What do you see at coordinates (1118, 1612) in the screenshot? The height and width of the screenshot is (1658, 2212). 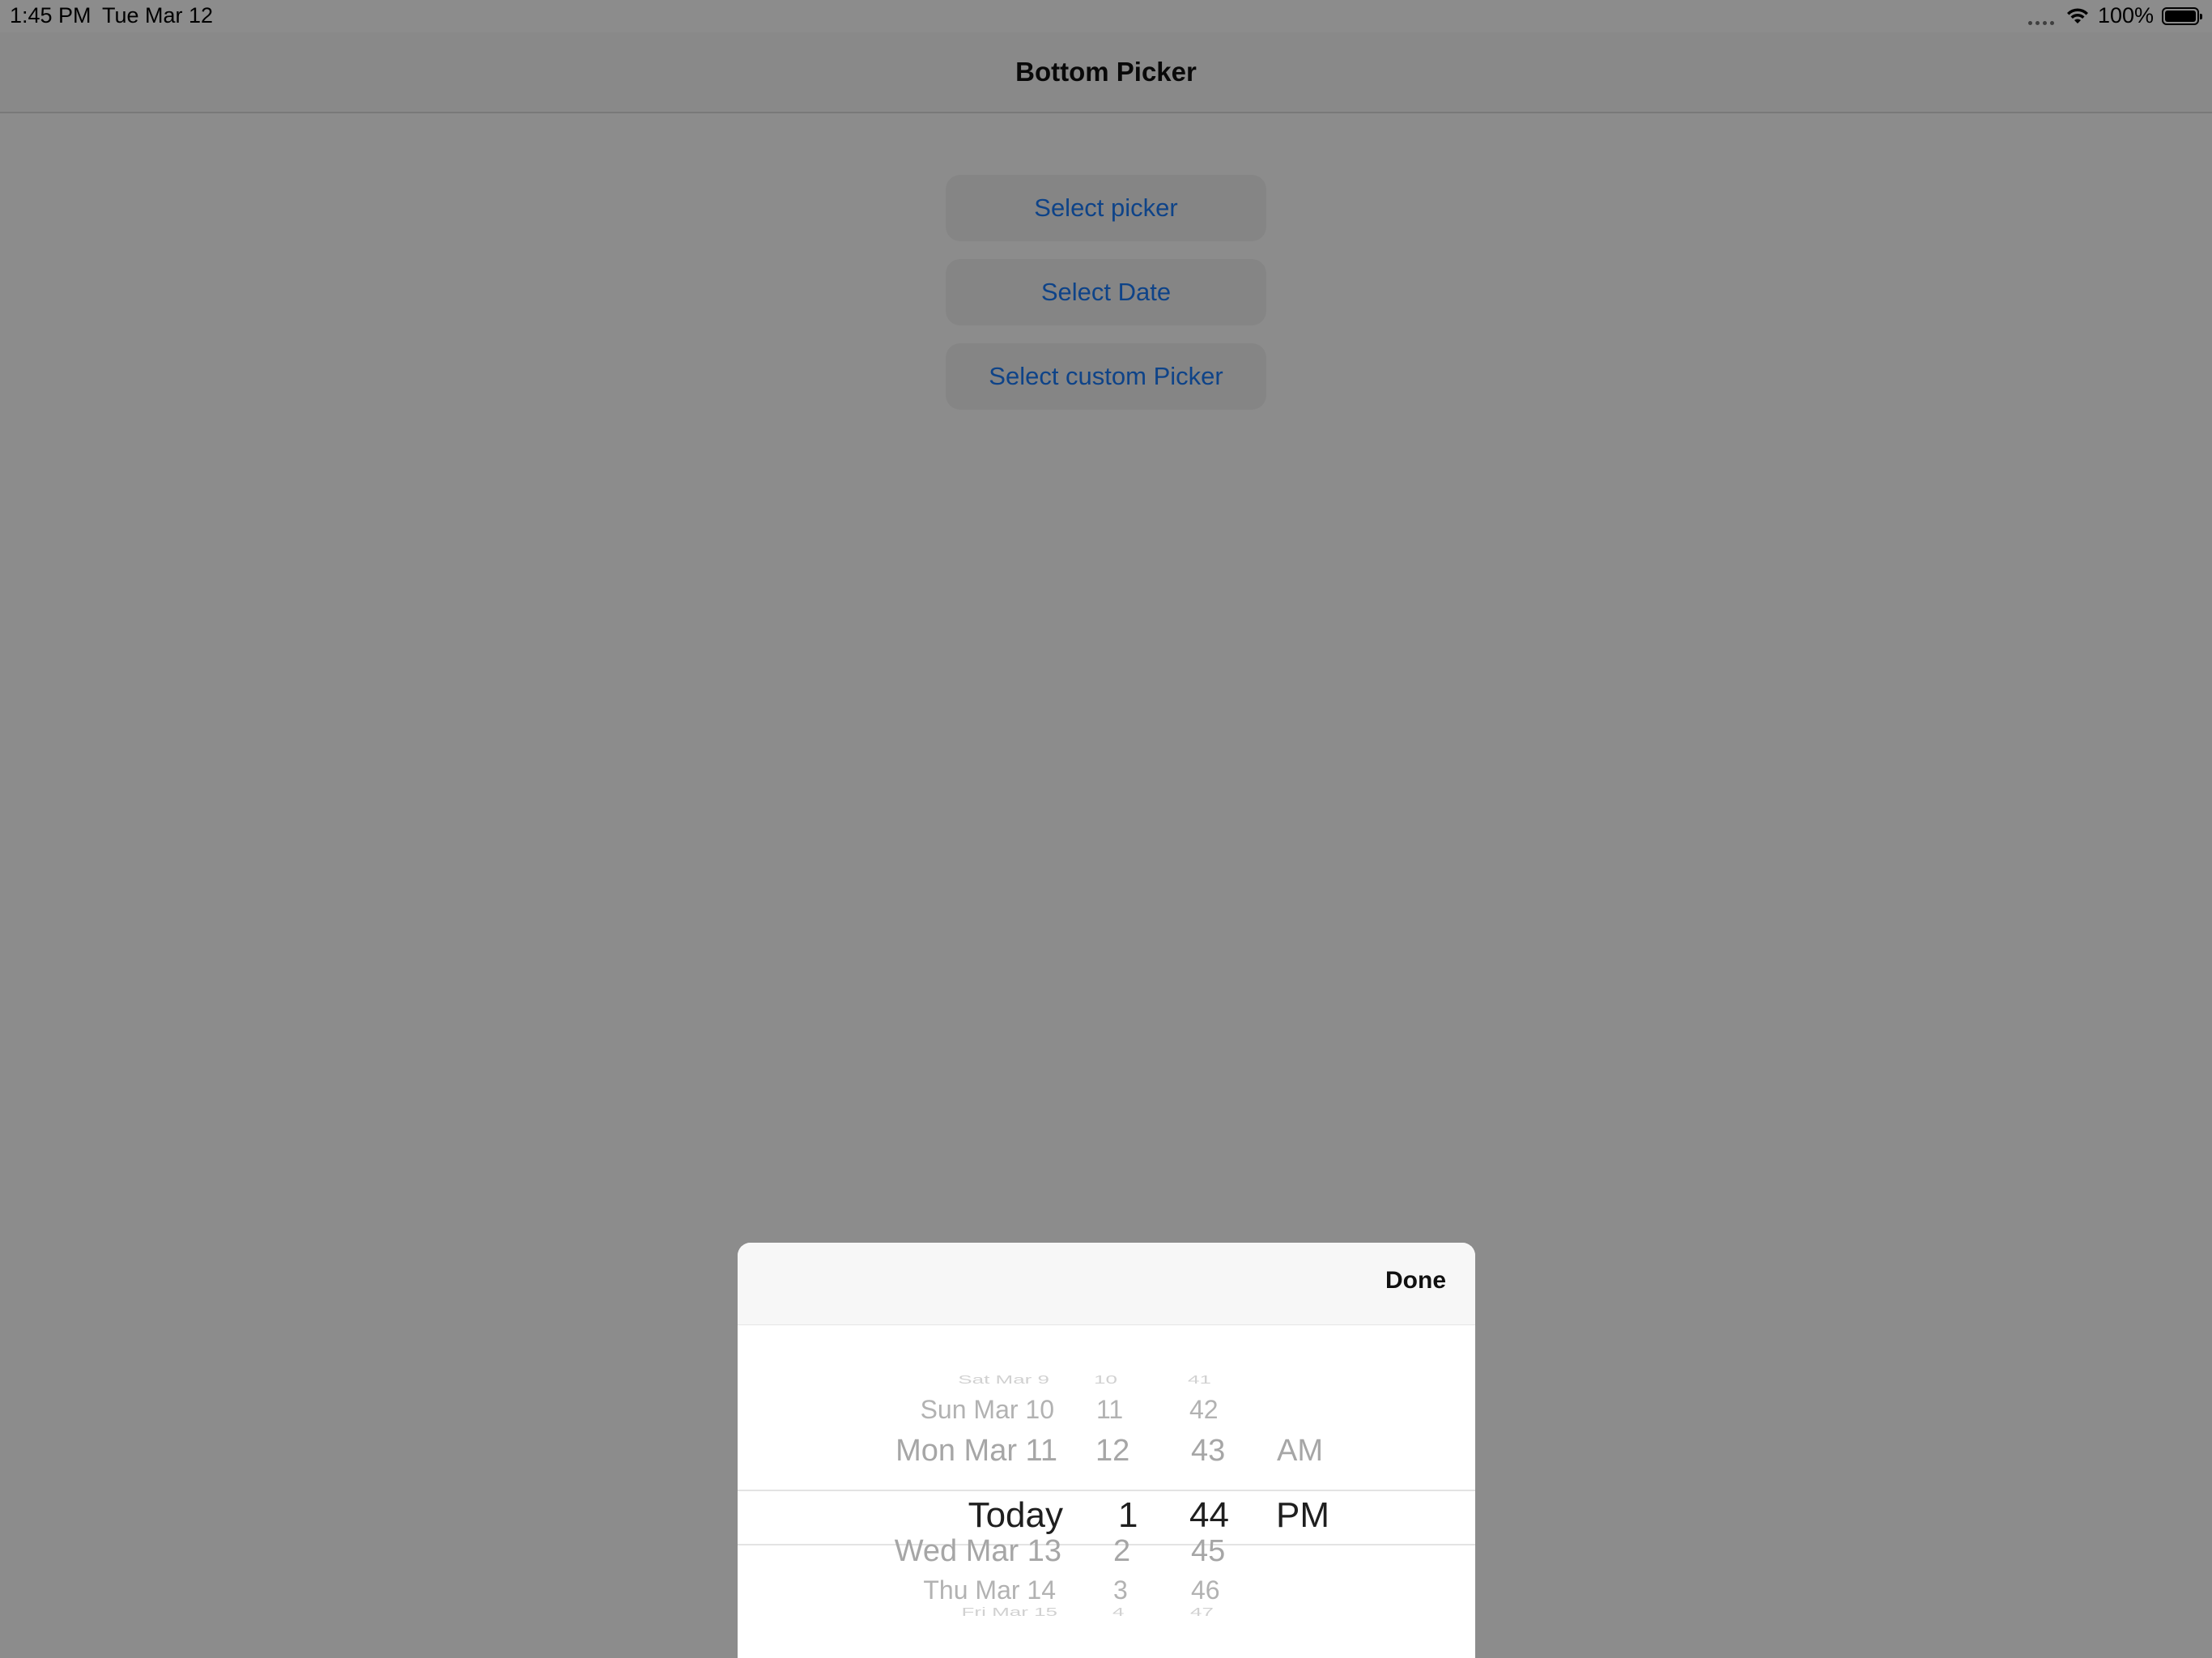 I see `hour-option: 4` at bounding box center [1118, 1612].